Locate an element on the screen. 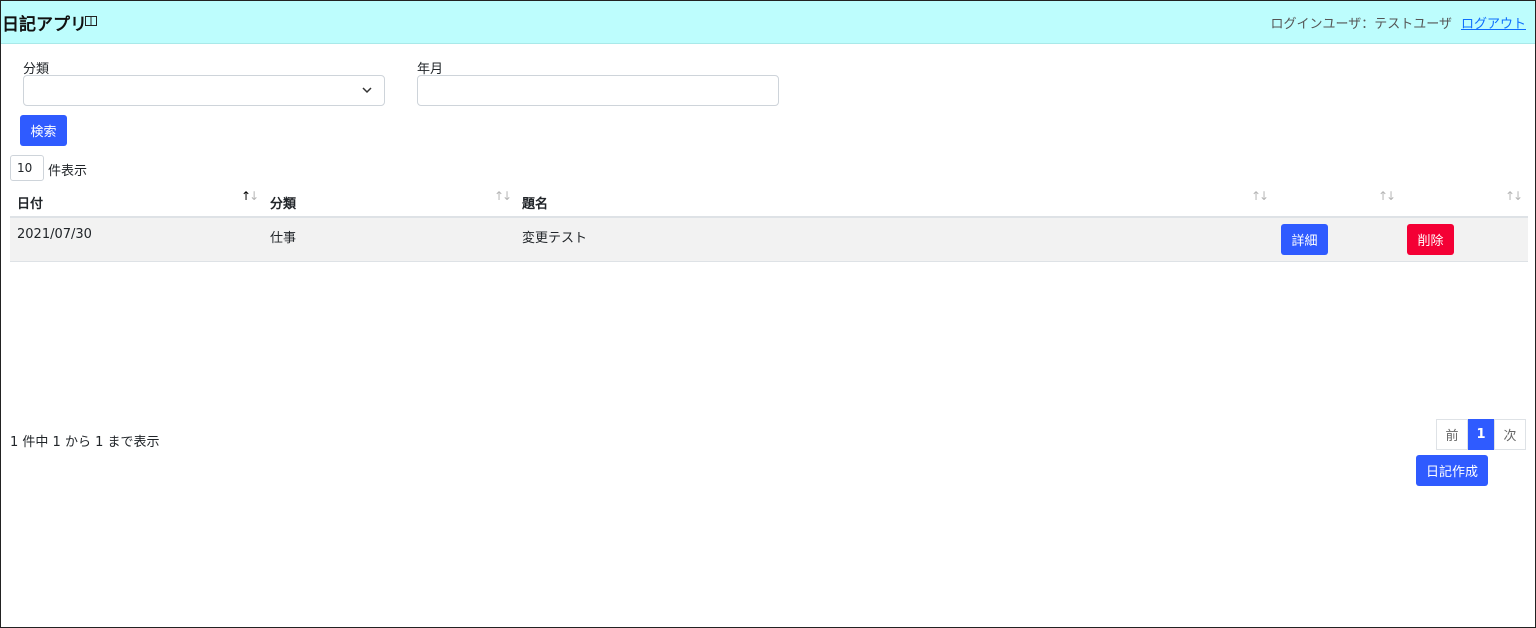  page-length-label: 件表示 is located at coordinates (68, 171).